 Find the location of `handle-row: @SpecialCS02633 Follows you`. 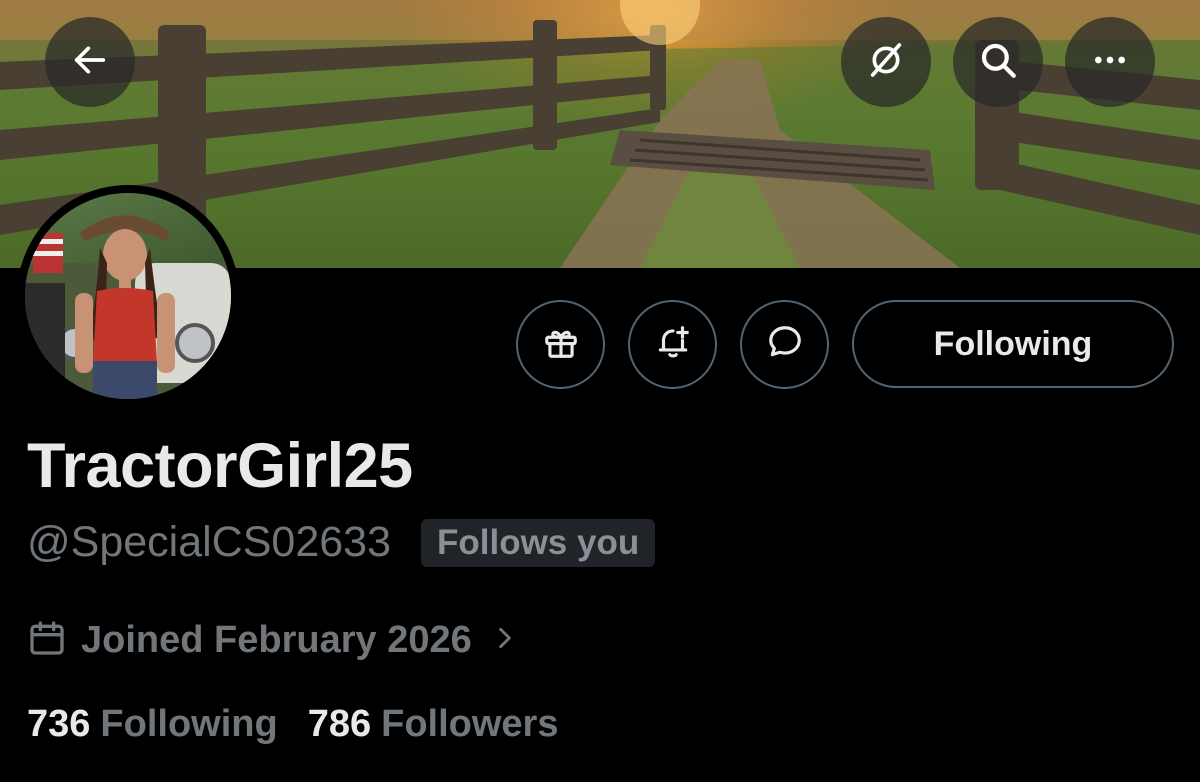

handle-row: @SpecialCS02633 Follows you is located at coordinates (341, 542).